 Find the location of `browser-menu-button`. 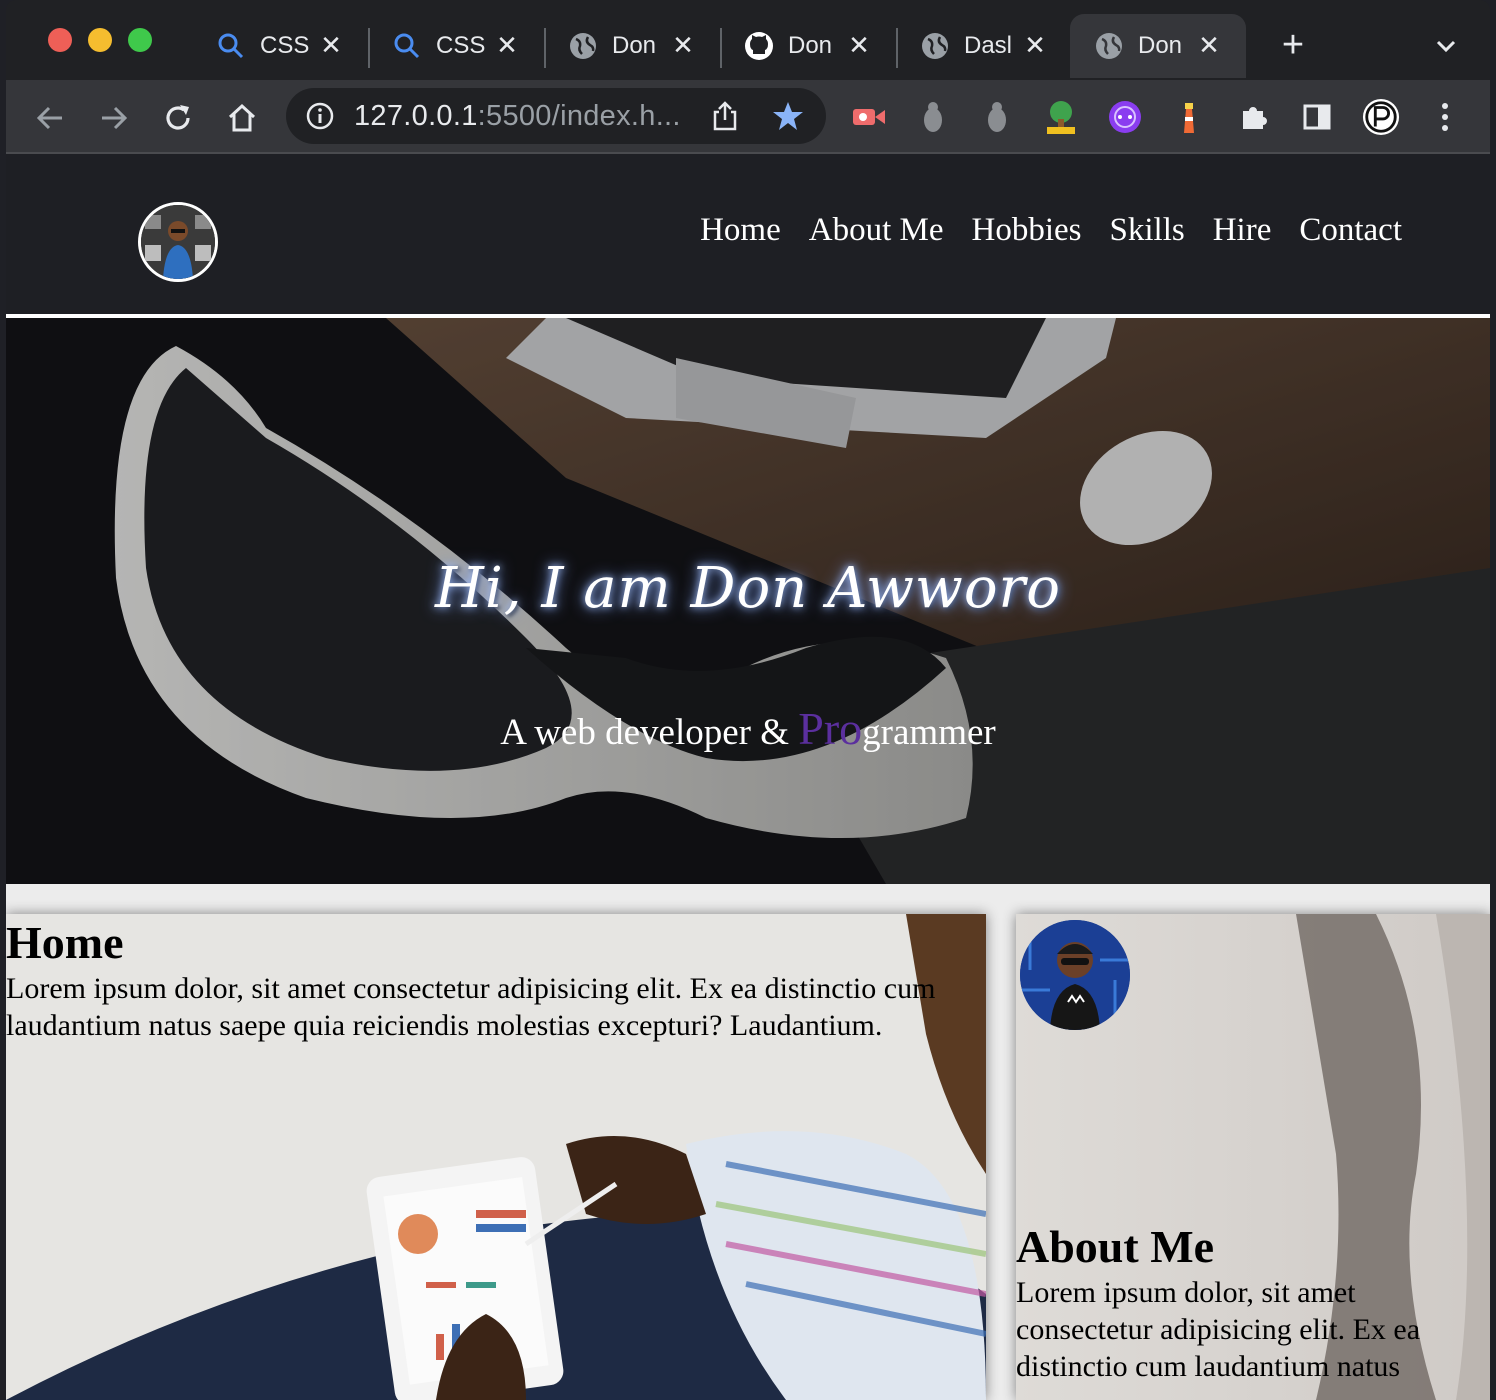

browser-menu-button is located at coordinates (1445, 117).